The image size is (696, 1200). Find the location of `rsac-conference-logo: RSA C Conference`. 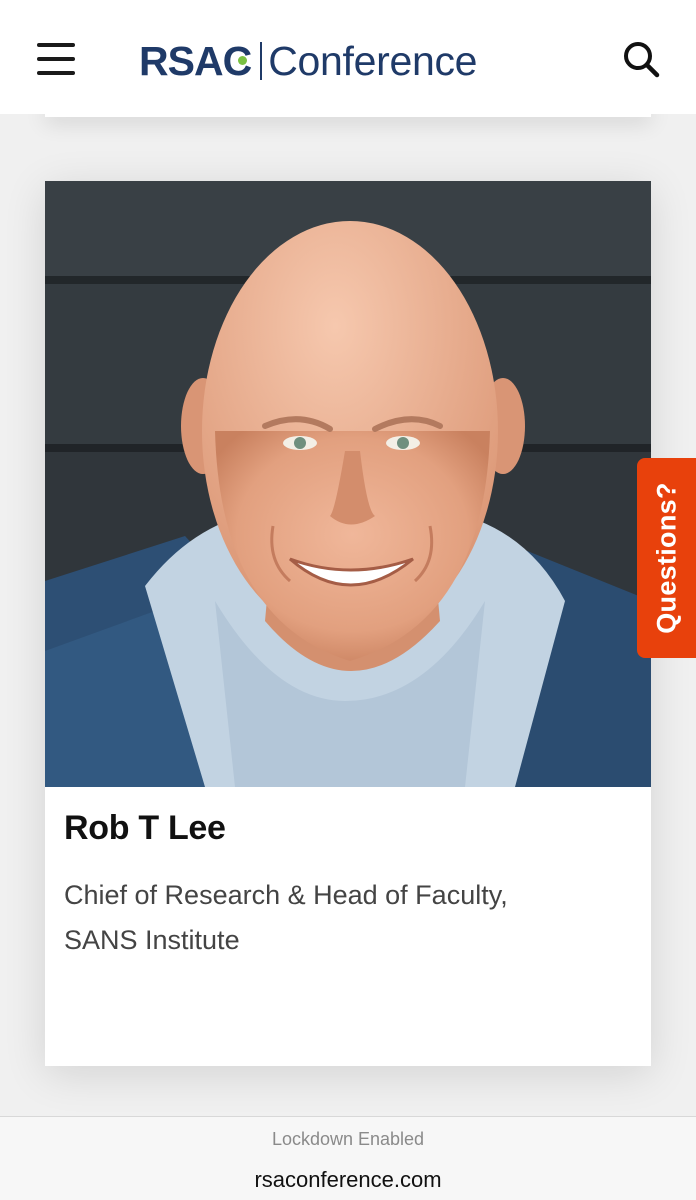

rsac-conference-logo: RSA C Conference is located at coordinates (308, 61).